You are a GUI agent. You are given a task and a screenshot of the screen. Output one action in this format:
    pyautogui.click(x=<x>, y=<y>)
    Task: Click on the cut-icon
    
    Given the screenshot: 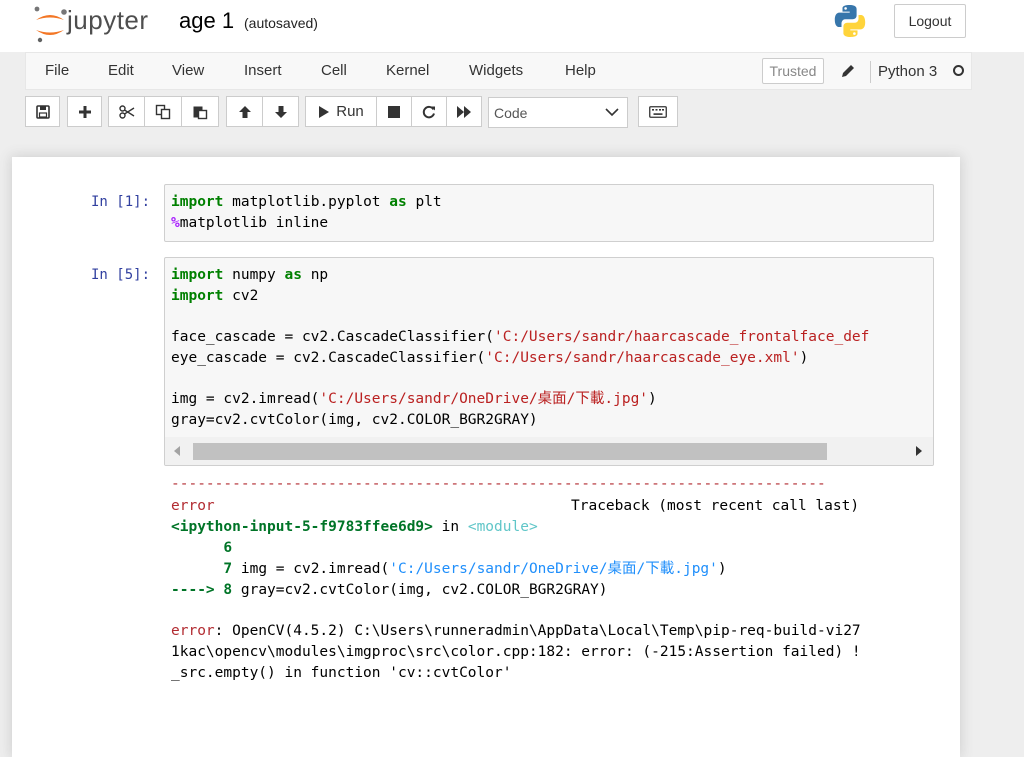 What is the action you would take?
    pyautogui.click(x=126, y=111)
    